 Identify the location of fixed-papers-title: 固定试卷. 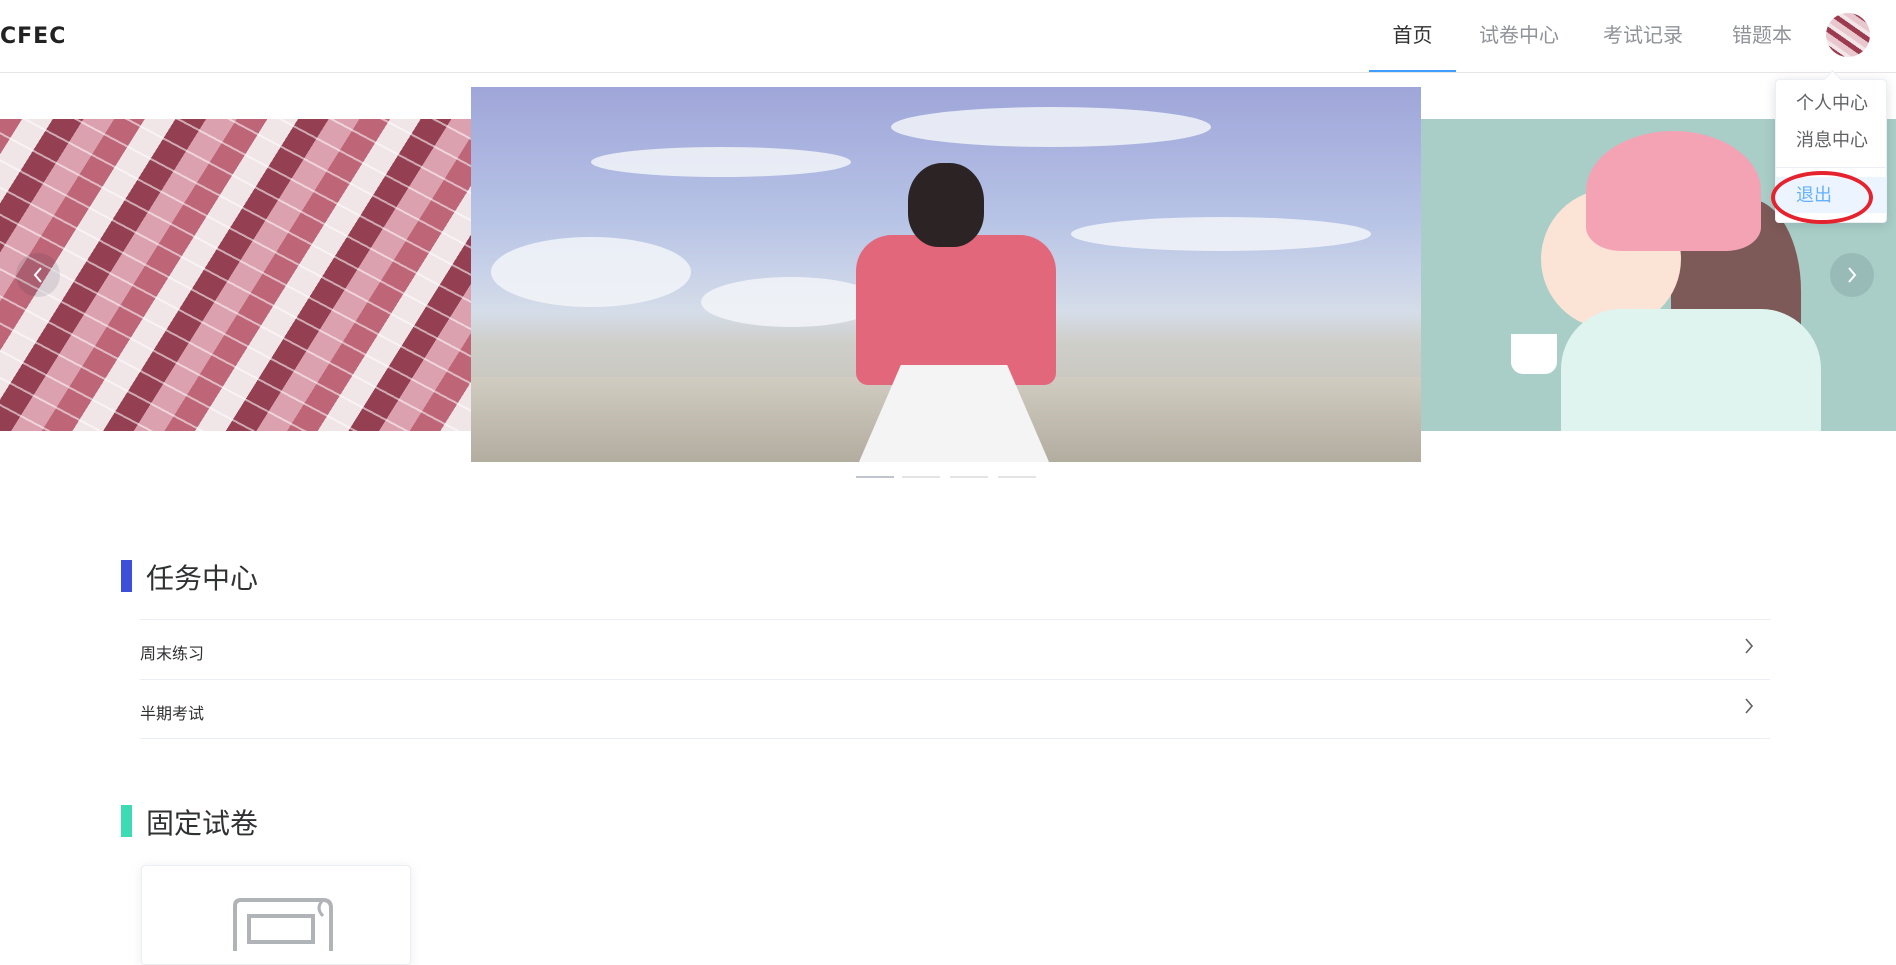
(202, 823).